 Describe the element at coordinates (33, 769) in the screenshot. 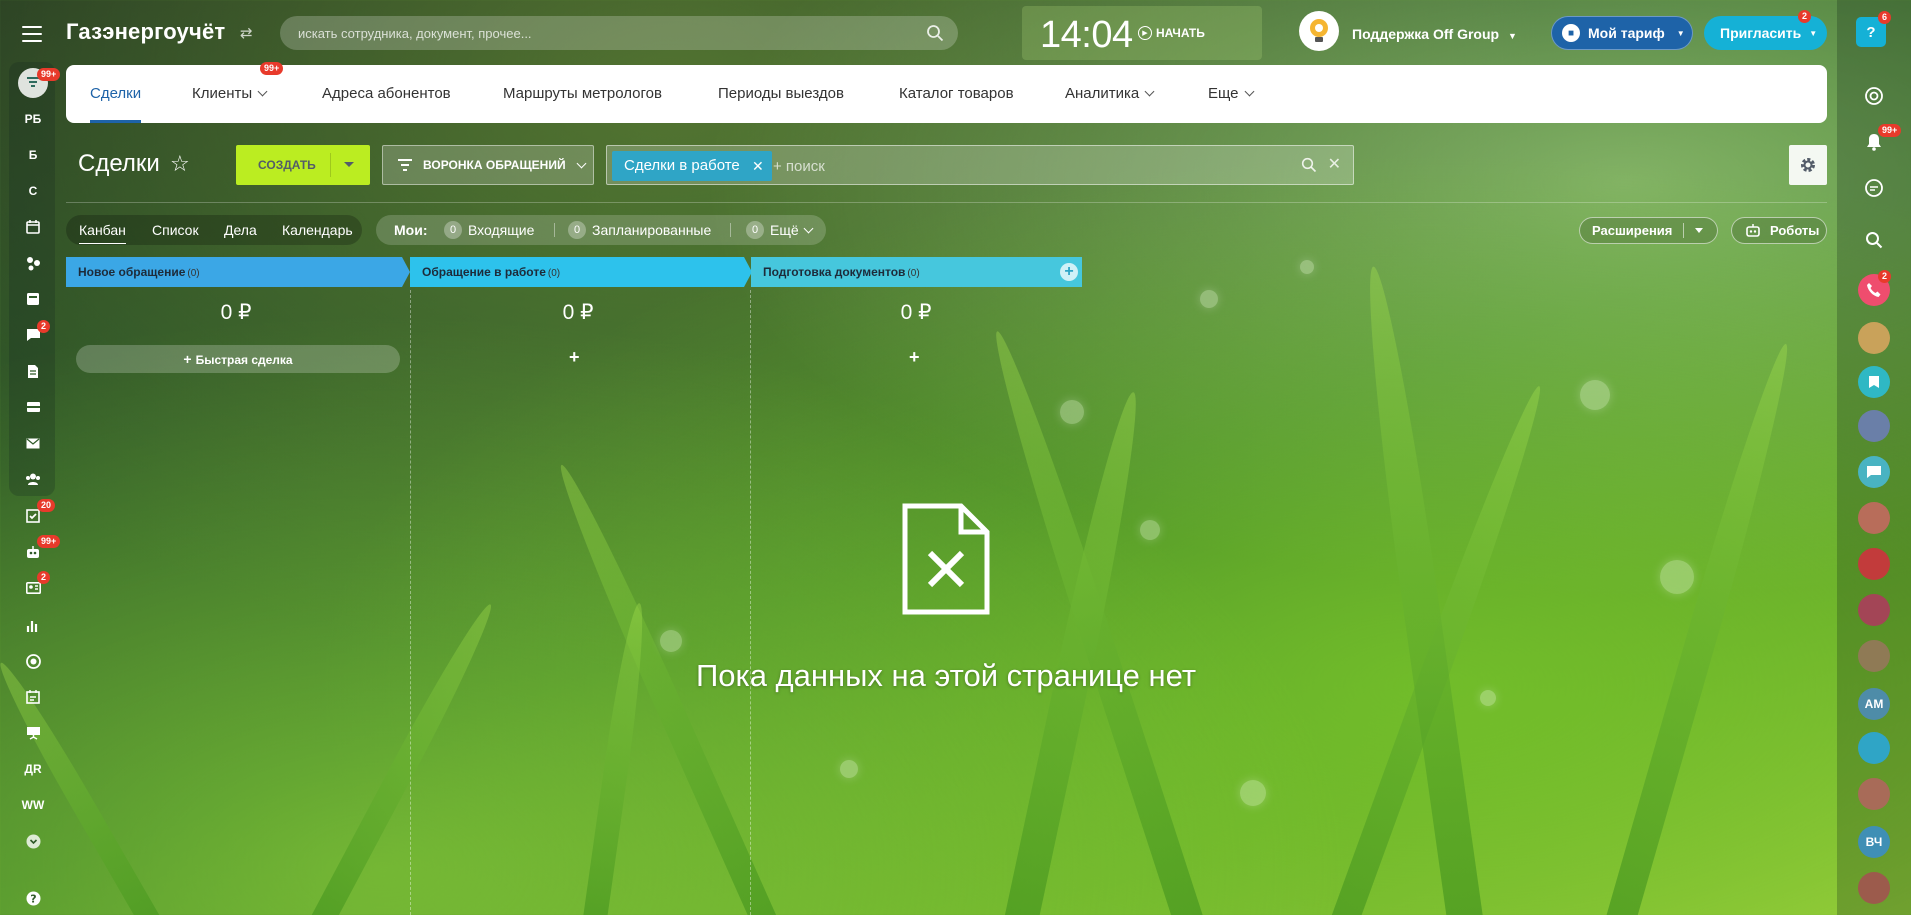

I see `sidebar-item-dr: ДR` at that location.